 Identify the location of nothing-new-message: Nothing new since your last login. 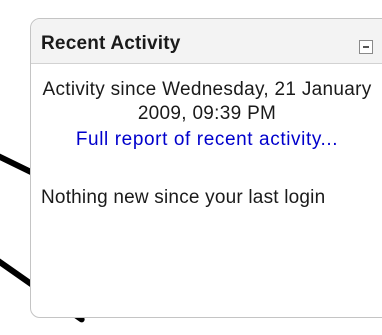
(183, 197).